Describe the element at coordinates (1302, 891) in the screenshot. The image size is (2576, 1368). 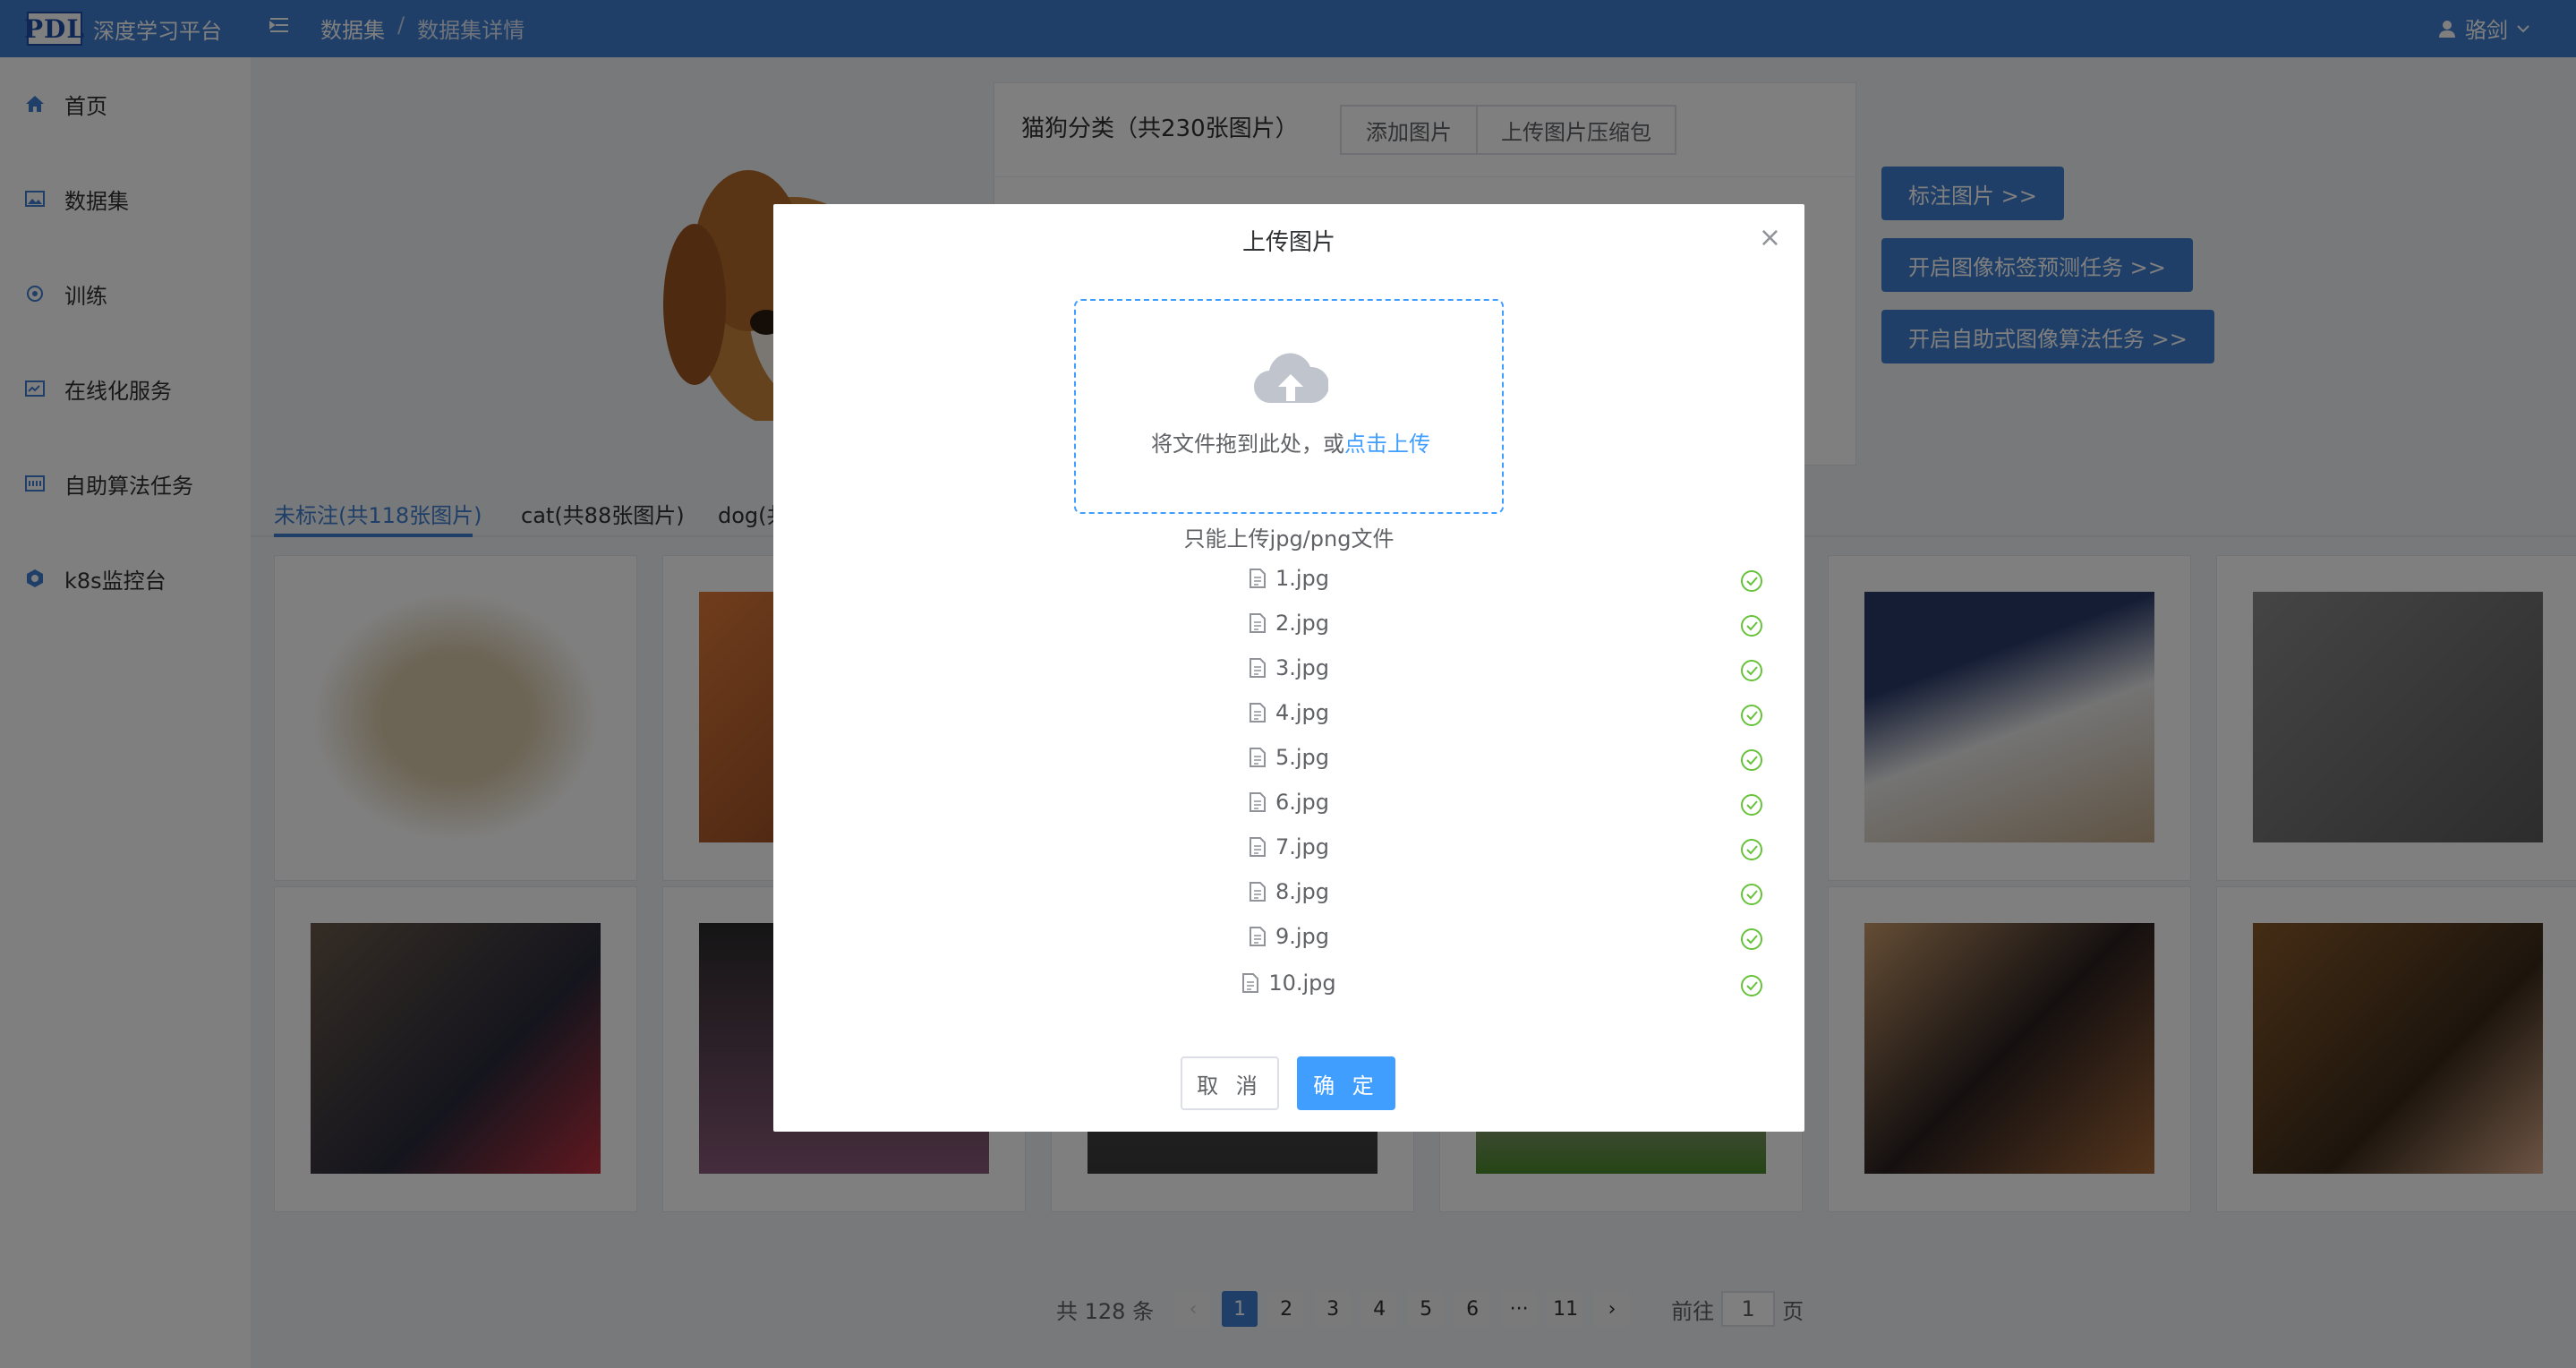
I see `file-name: 8.jpg` at that location.